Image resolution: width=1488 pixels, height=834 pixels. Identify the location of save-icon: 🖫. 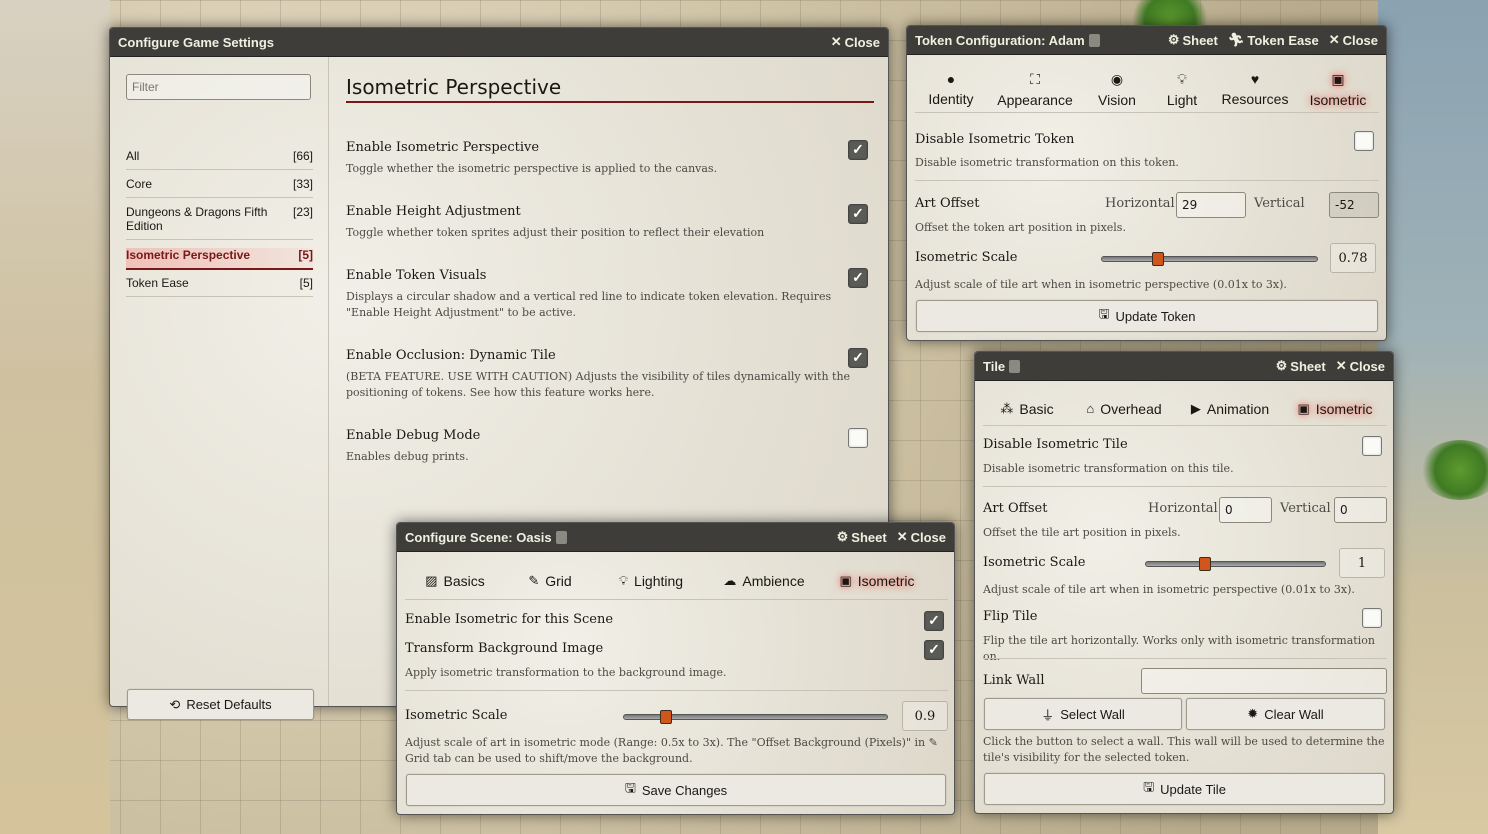
(1104, 313).